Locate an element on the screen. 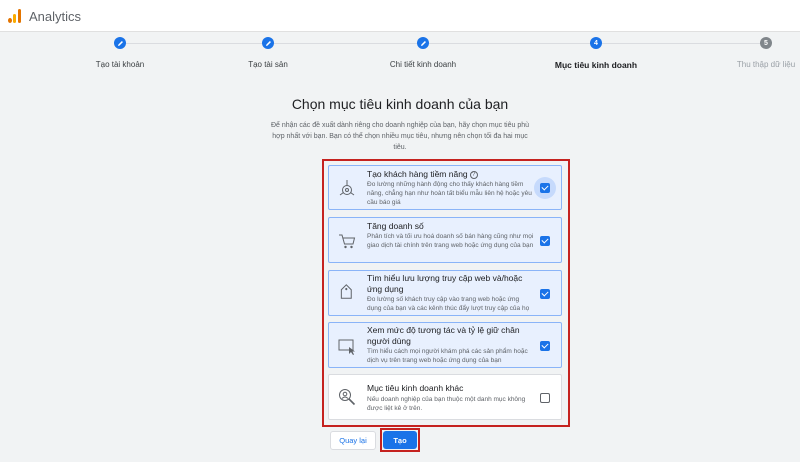 This screenshot has width=800, height=462. step-number: 4 is located at coordinates (596, 43).